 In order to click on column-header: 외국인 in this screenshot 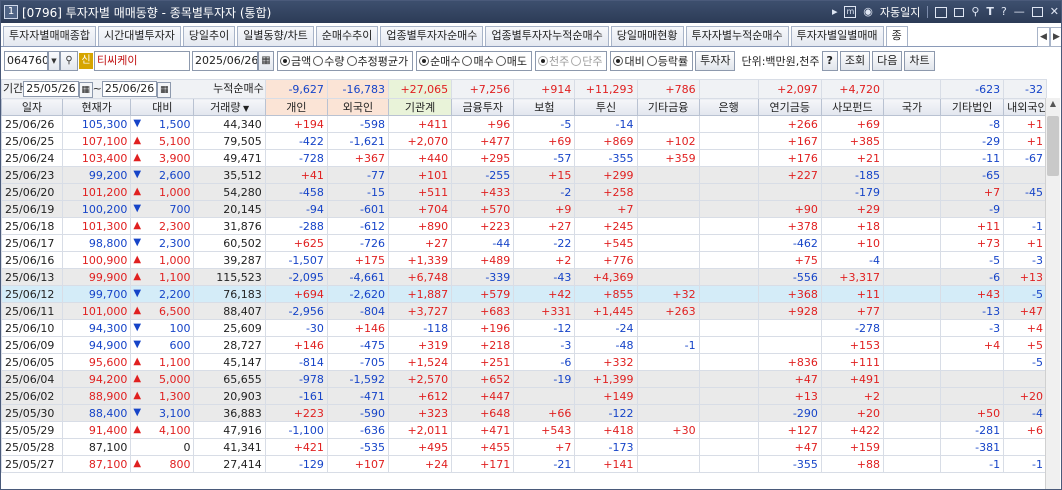, I will do `click(358, 107)`.